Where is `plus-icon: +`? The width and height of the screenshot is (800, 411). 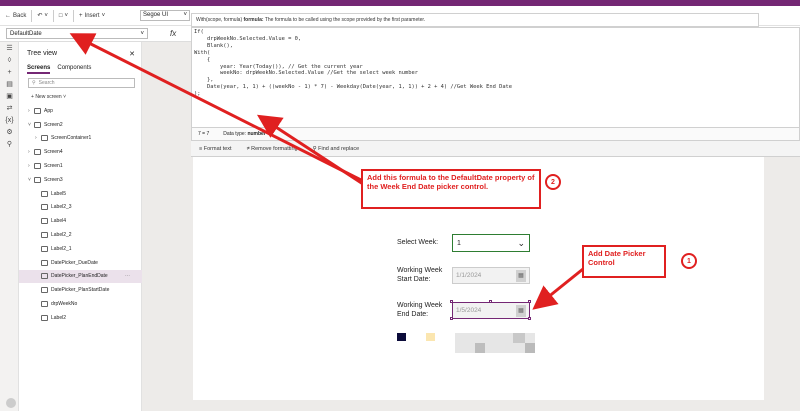
plus-icon: + is located at coordinates (32, 97).